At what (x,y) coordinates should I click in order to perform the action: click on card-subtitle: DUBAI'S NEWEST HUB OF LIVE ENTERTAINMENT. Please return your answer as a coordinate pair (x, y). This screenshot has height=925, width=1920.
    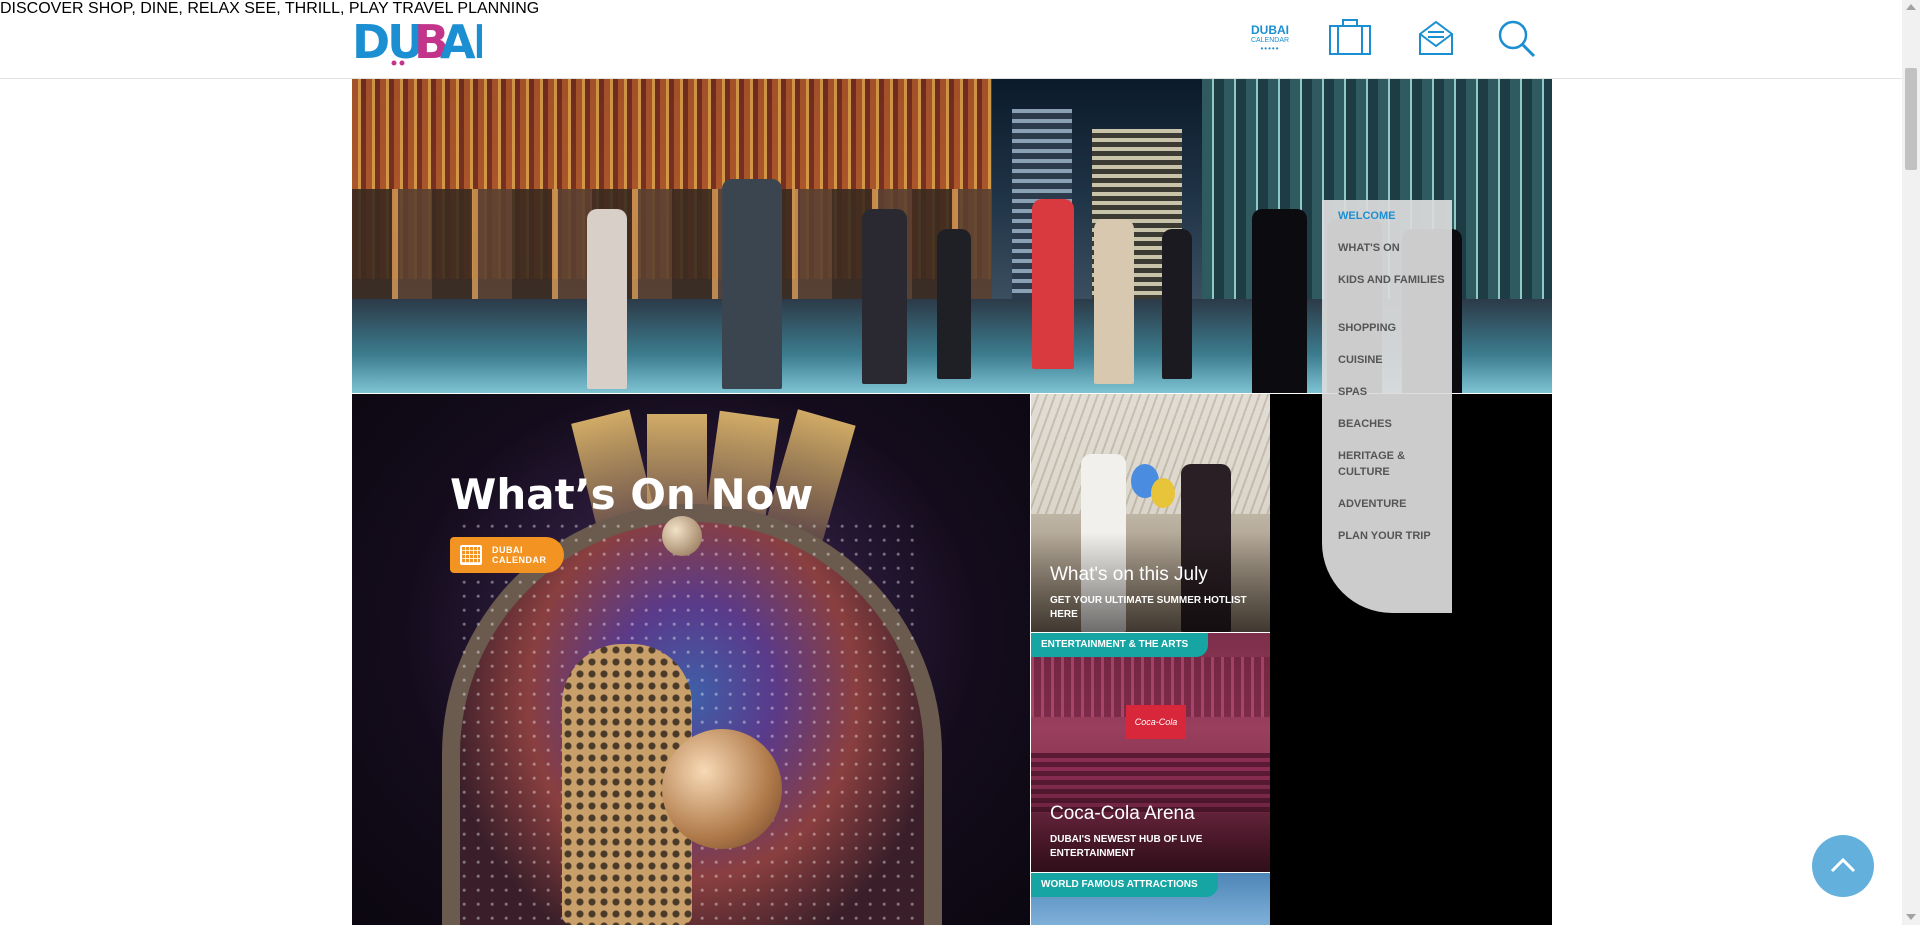
    Looking at the image, I should click on (1126, 846).